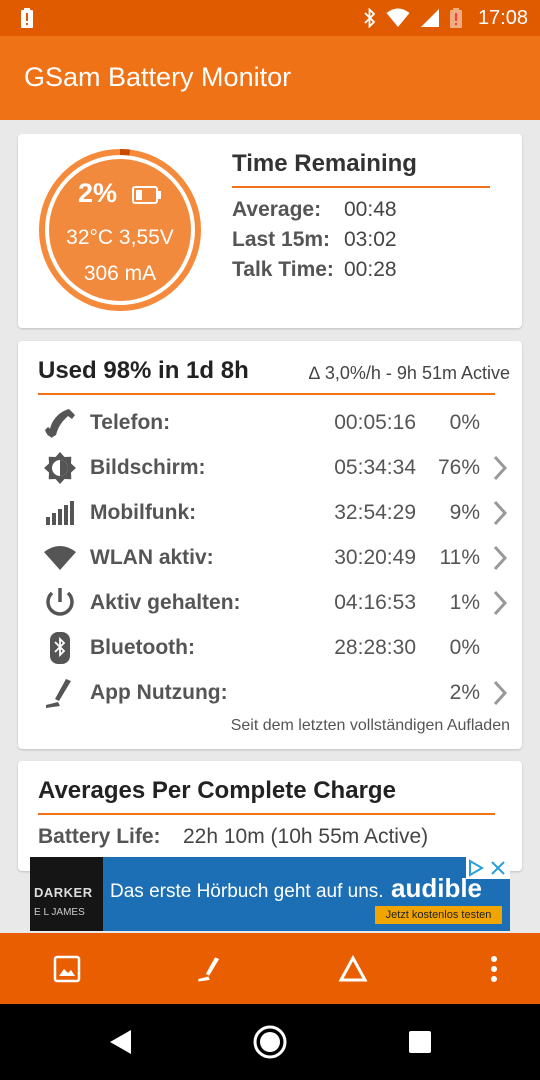 This screenshot has width=540, height=1080. Describe the element at coordinates (375, 512) in the screenshot. I see `usage-row-time: 32:54:29` at that location.